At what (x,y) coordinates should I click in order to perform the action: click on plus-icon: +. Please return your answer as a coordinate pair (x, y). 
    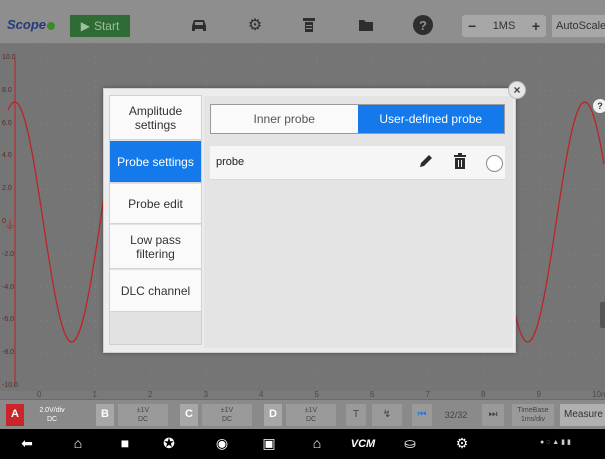
    Looking at the image, I should click on (536, 26).